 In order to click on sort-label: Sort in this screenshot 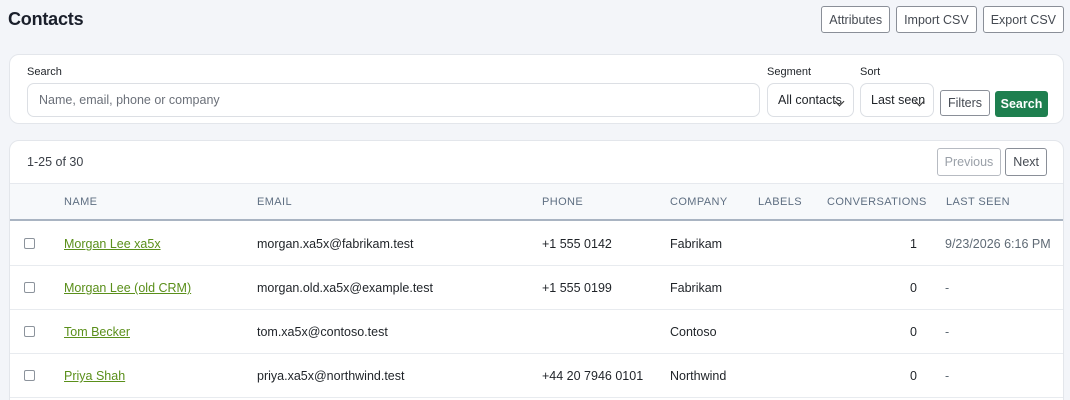, I will do `click(870, 72)`.